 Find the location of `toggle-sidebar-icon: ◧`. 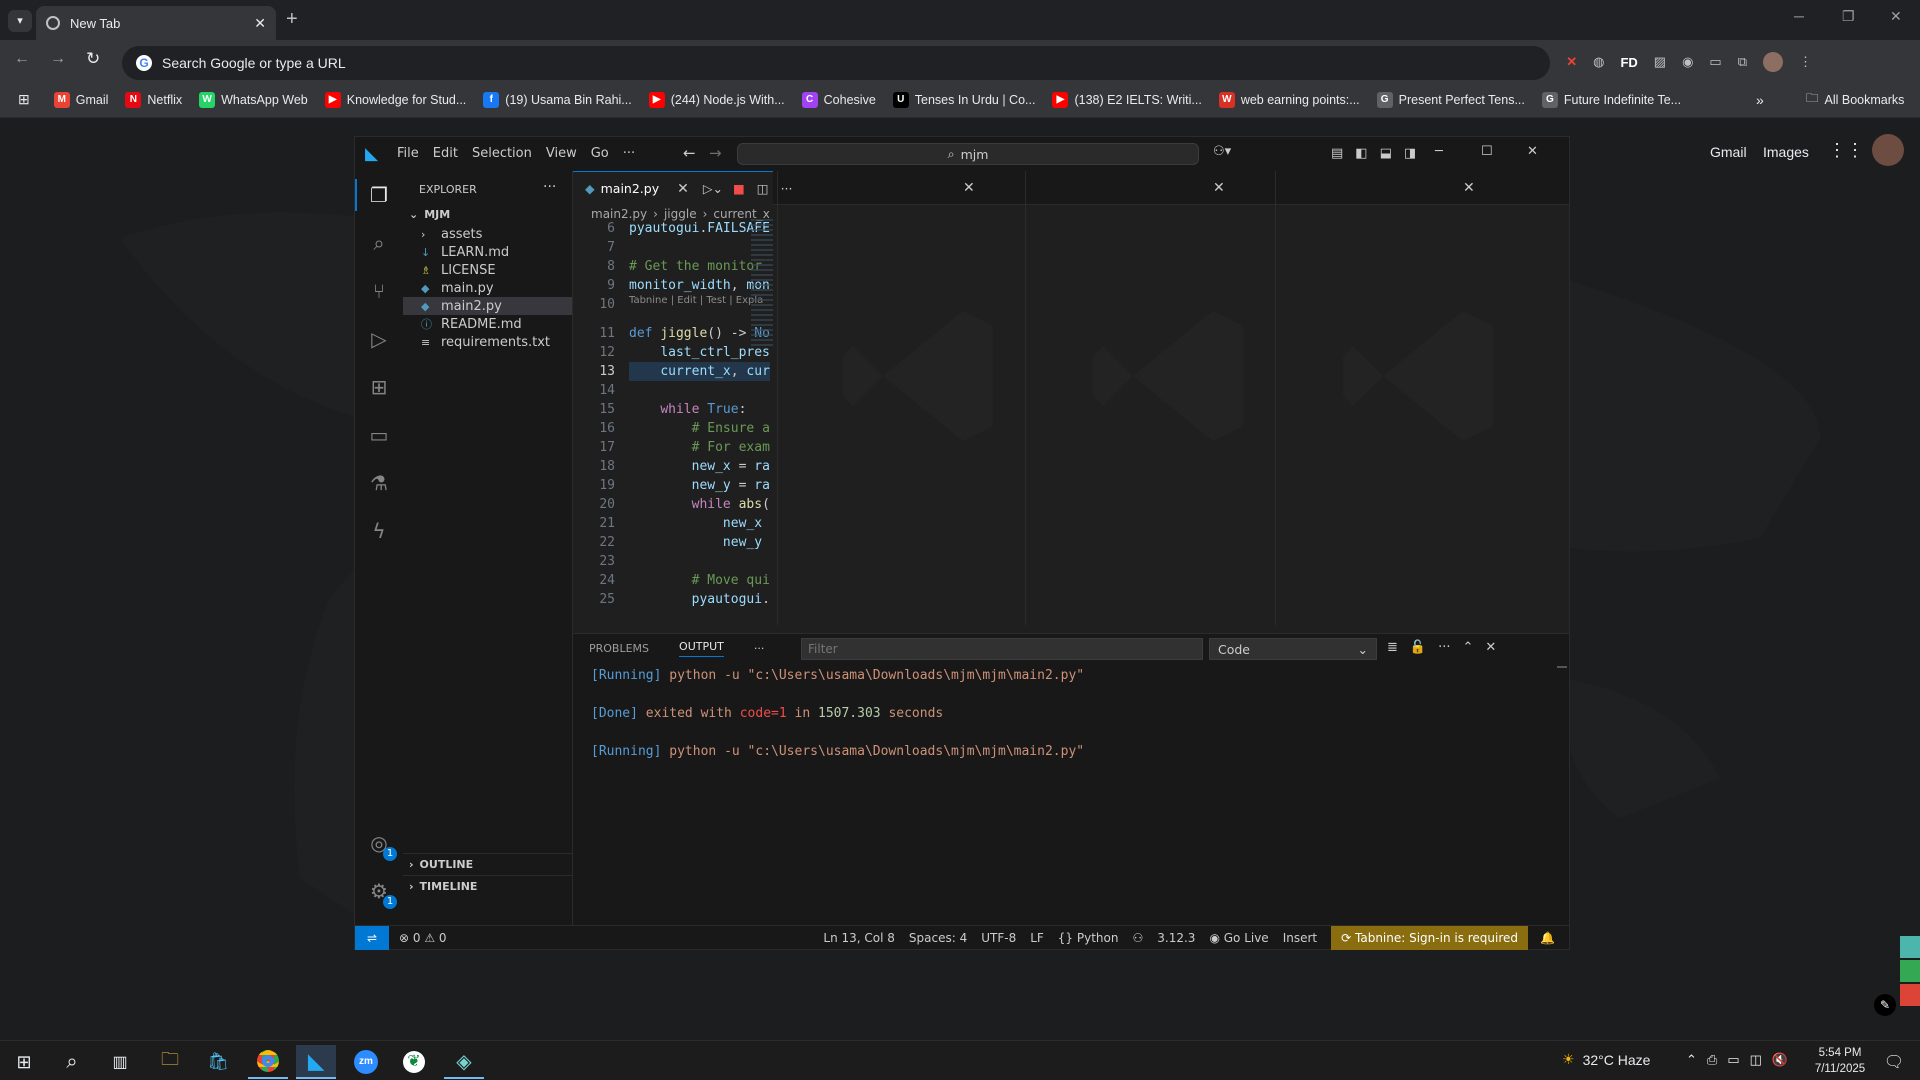

toggle-sidebar-icon: ◧ is located at coordinates (1361, 153).